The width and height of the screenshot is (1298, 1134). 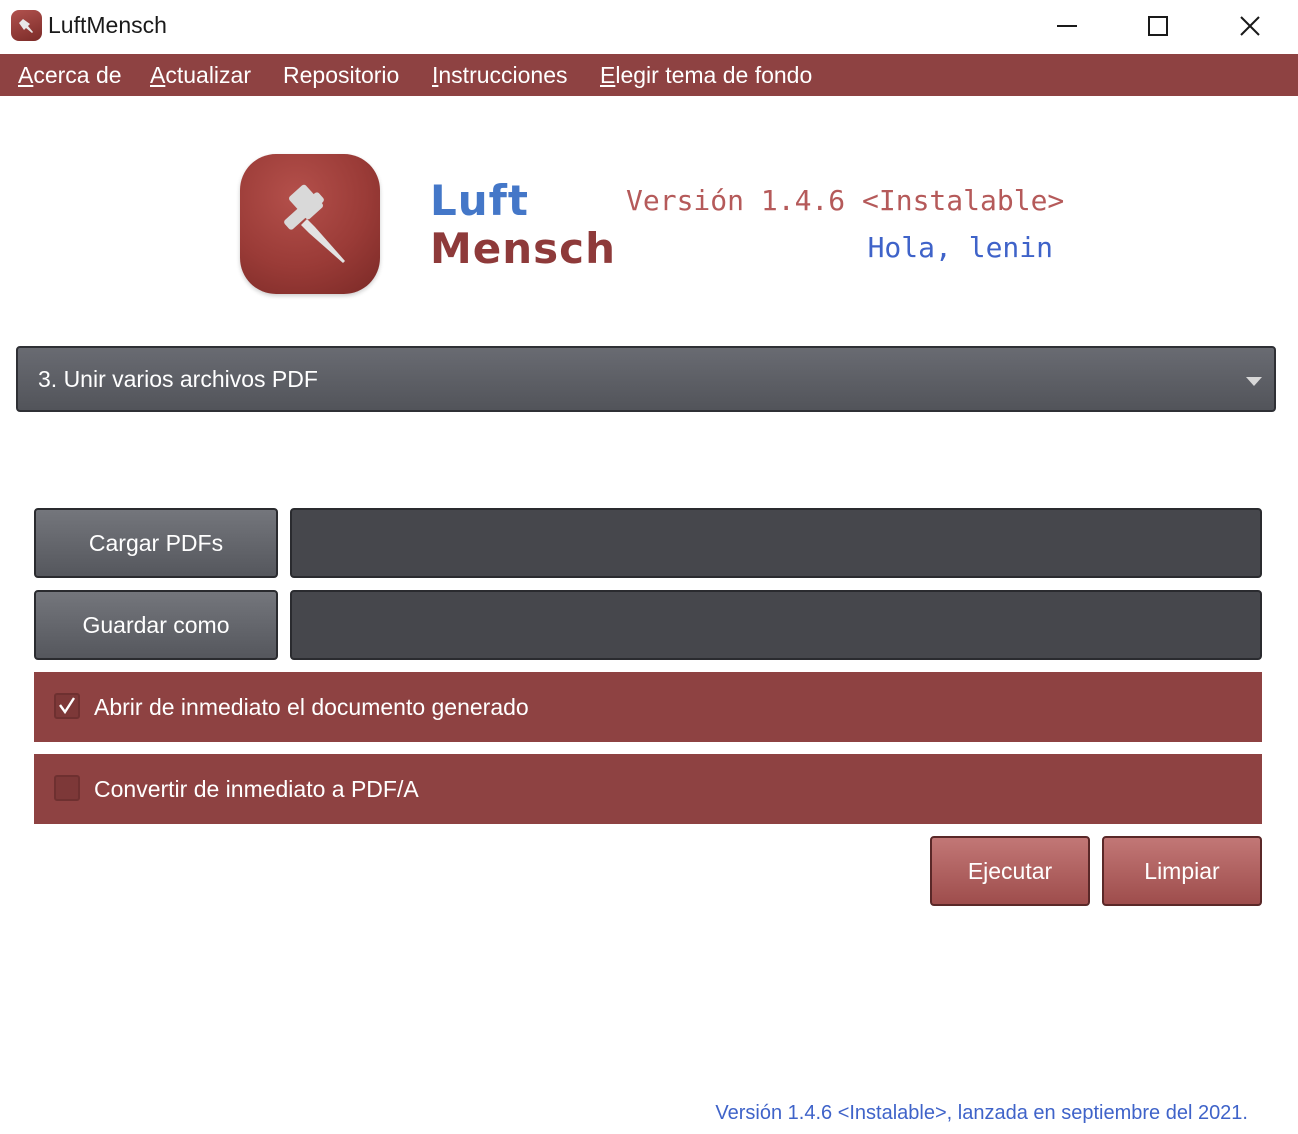 What do you see at coordinates (256, 789) in the screenshot?
I see `pdfa-label: Convertir de inmediato a PDF/A` at bounding box center [256, 789].